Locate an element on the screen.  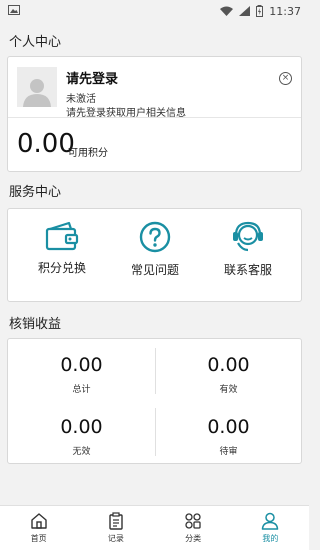
profile-section-title: 个人中心 is located at coordinates (35, 42).